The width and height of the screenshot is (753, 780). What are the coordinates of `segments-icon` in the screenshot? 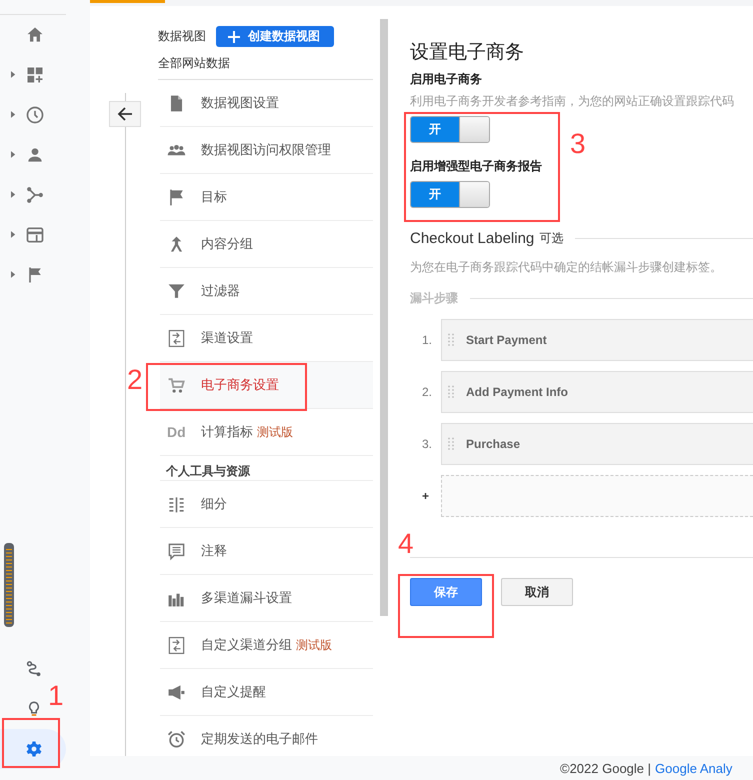 It's located at (176, 504).